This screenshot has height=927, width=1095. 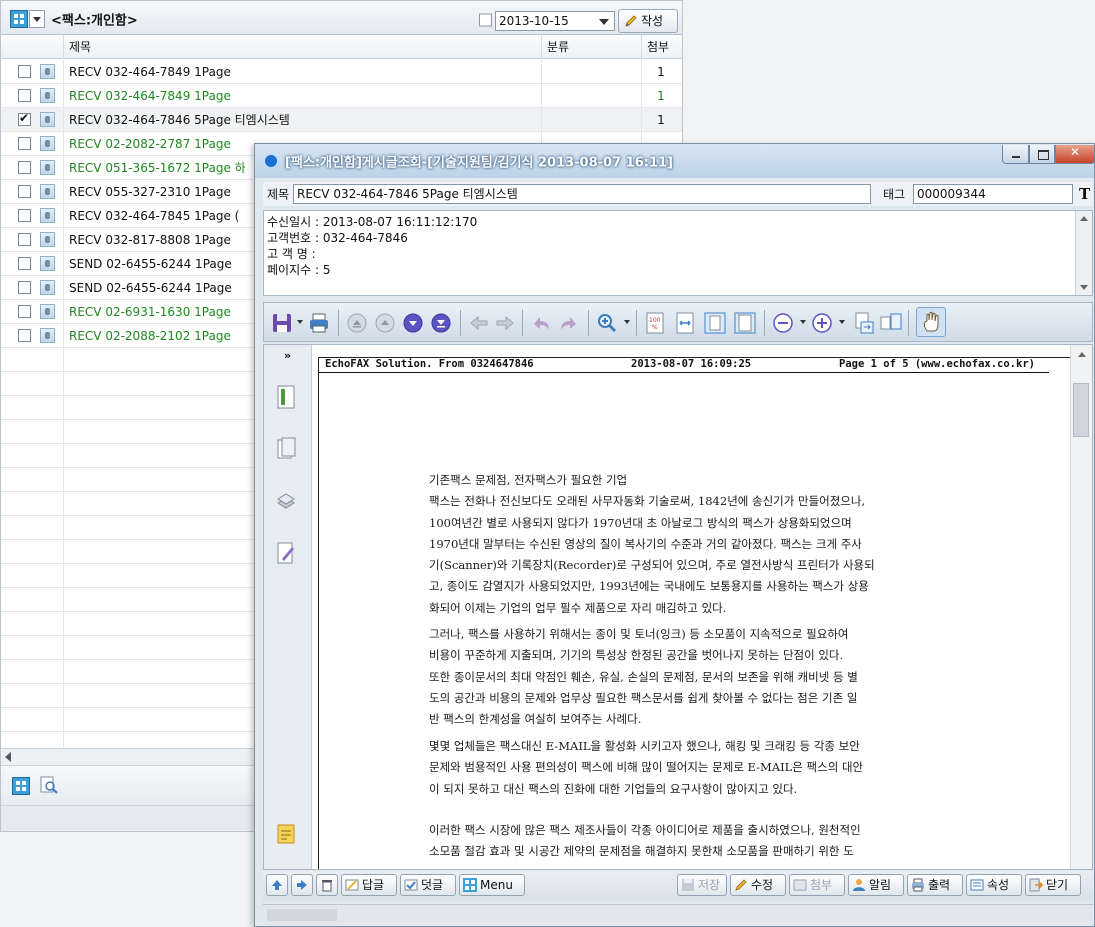 I want to click on fit-width-icon, so click(x=685, y=323).